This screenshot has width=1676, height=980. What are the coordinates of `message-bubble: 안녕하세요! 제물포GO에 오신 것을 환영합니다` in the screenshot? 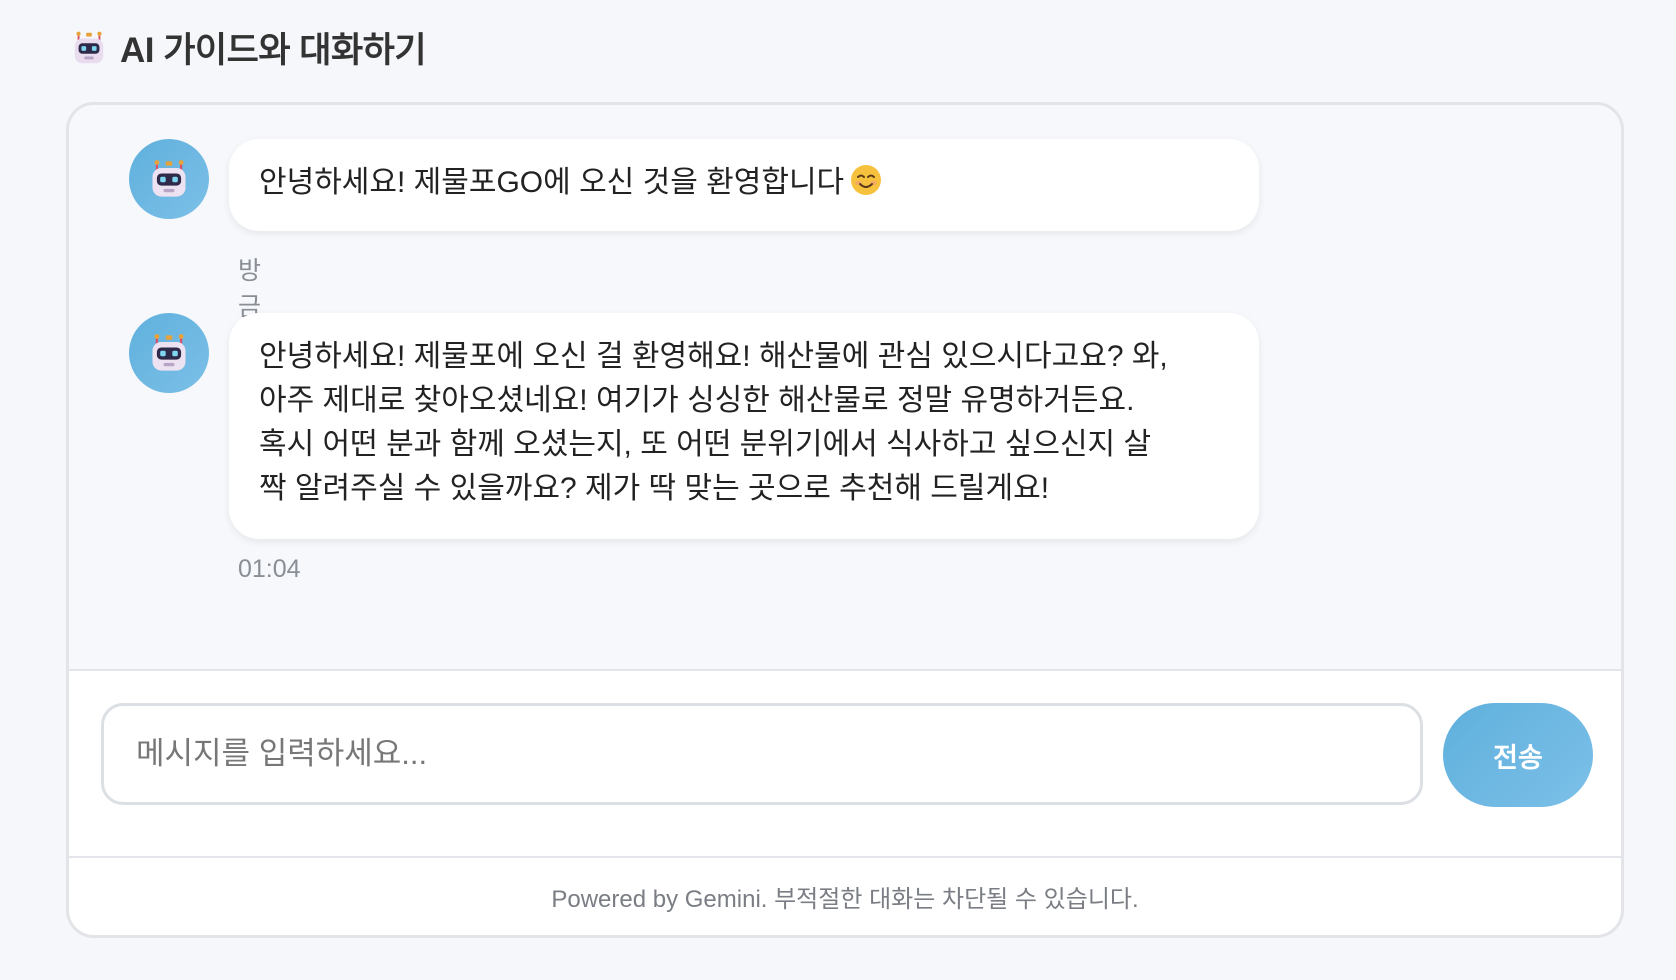 It's located at (744, 185).